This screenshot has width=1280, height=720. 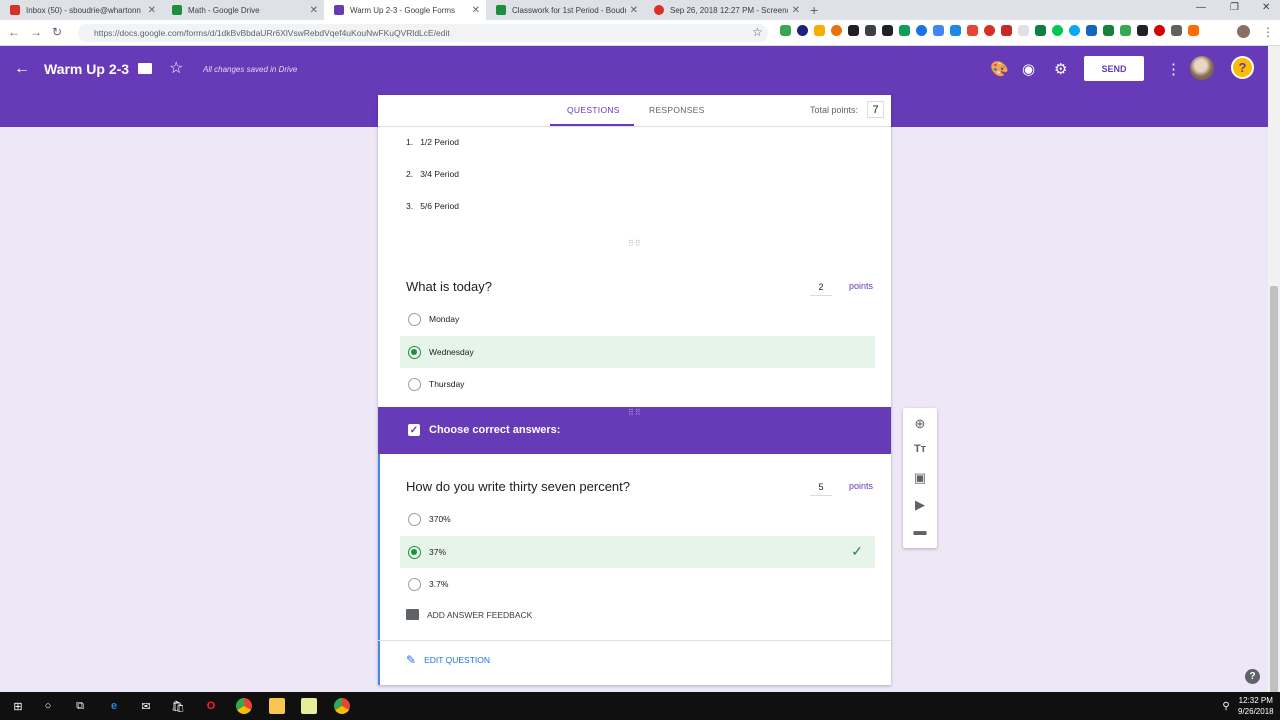 What do you see at coordinates (593, 110) in the screenshot?
I see `tab-questions: QUESTIONS` at bounding box center [593, 110].